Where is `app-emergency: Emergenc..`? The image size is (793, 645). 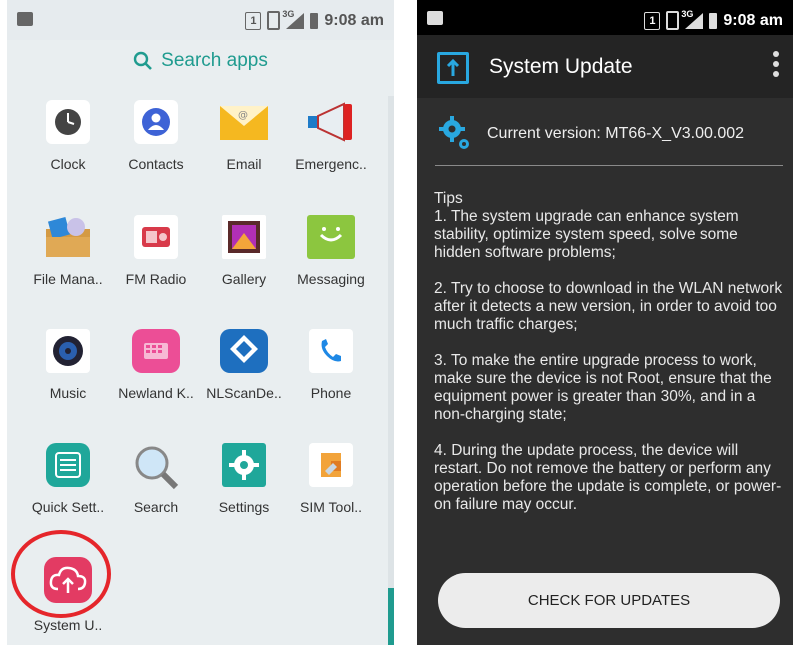
app-emergency: Emergenc.. is located at coordinates (331, 136).